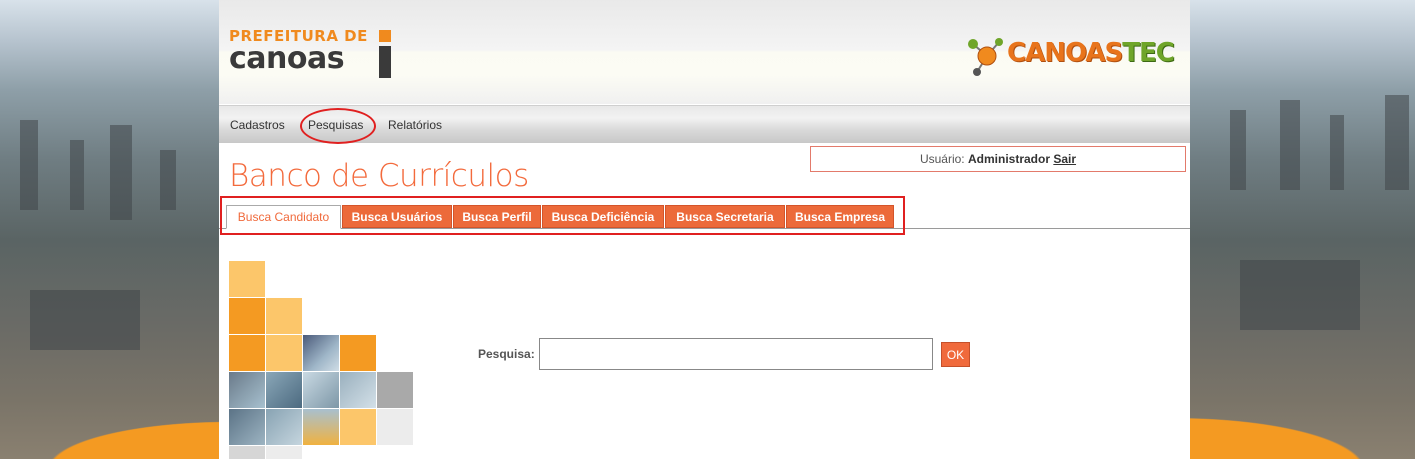 This screenshot has height=459, width=1415. I want to click on canoastec-text: CANOASTEC, so click(1091, 53).